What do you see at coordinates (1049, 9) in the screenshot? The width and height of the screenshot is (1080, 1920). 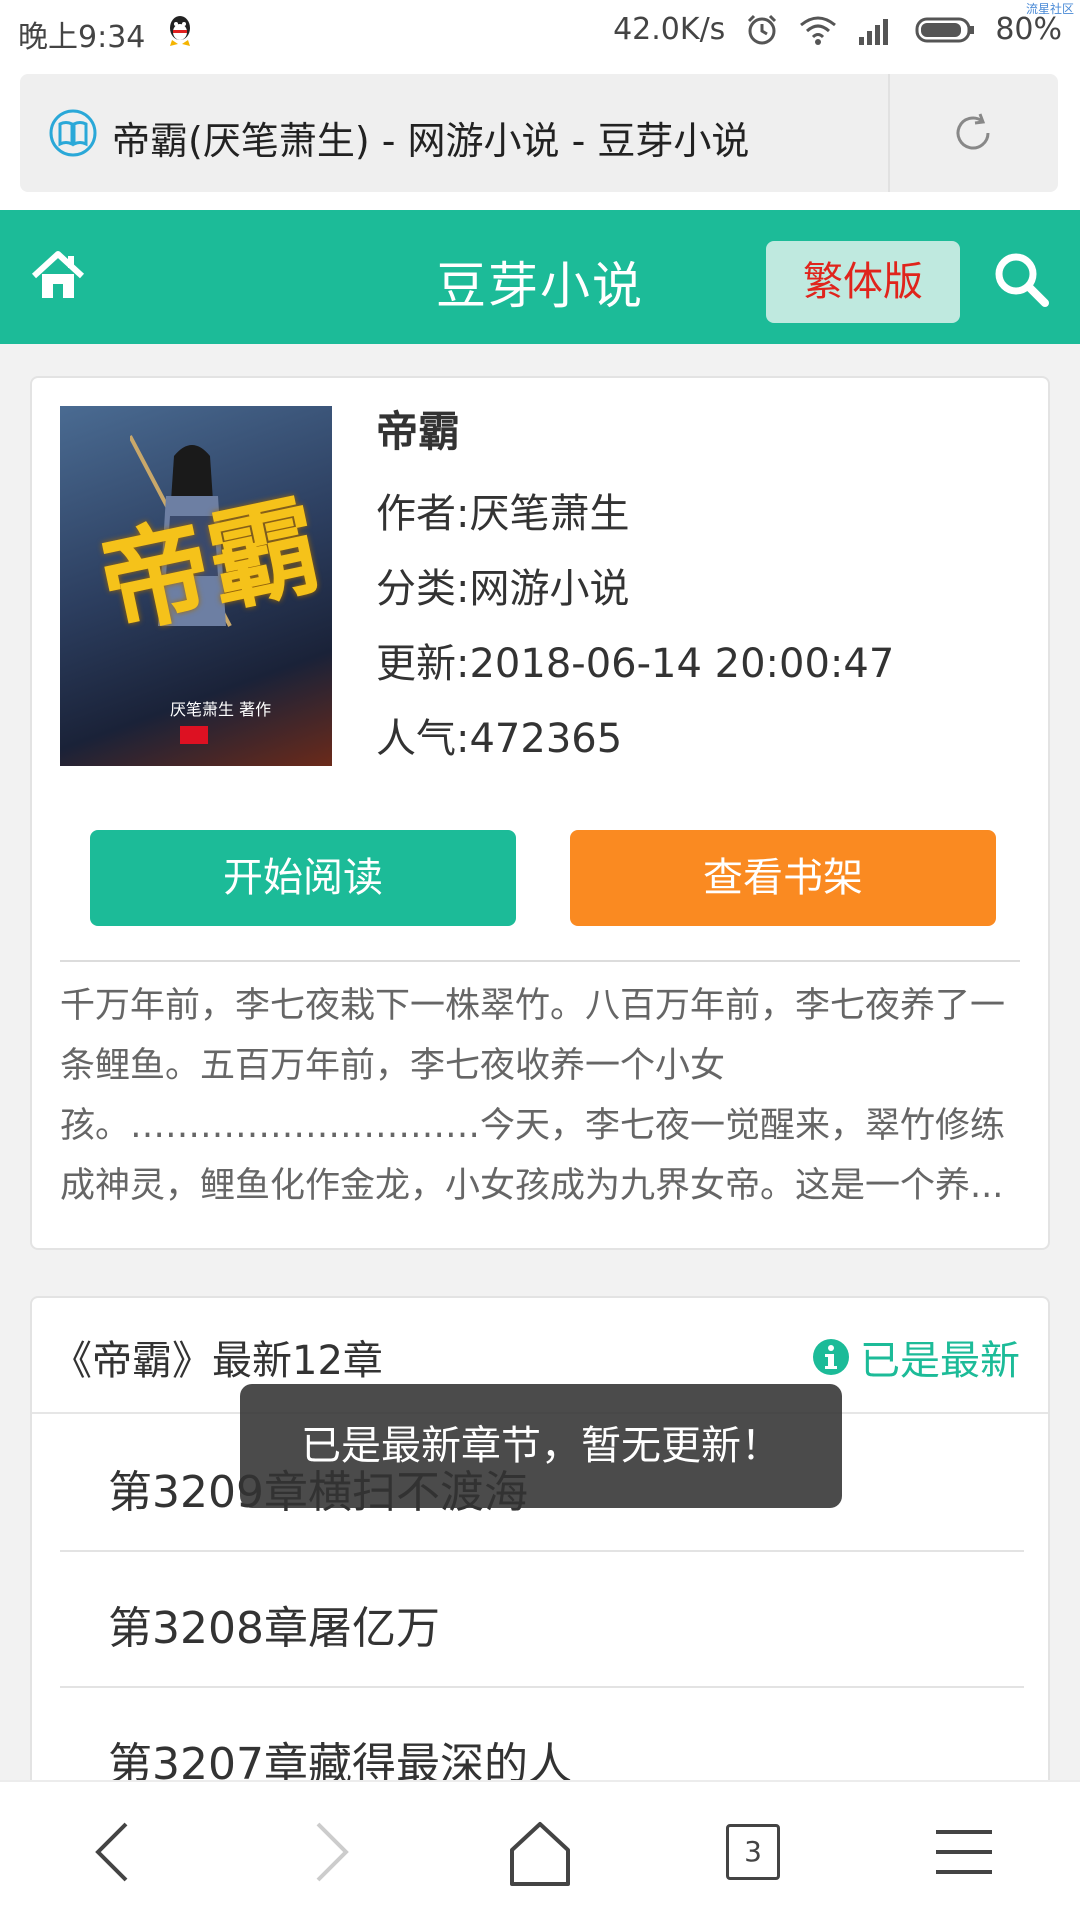 I see `watermark-label: 流星社区` at bounding box center [1049, 9].